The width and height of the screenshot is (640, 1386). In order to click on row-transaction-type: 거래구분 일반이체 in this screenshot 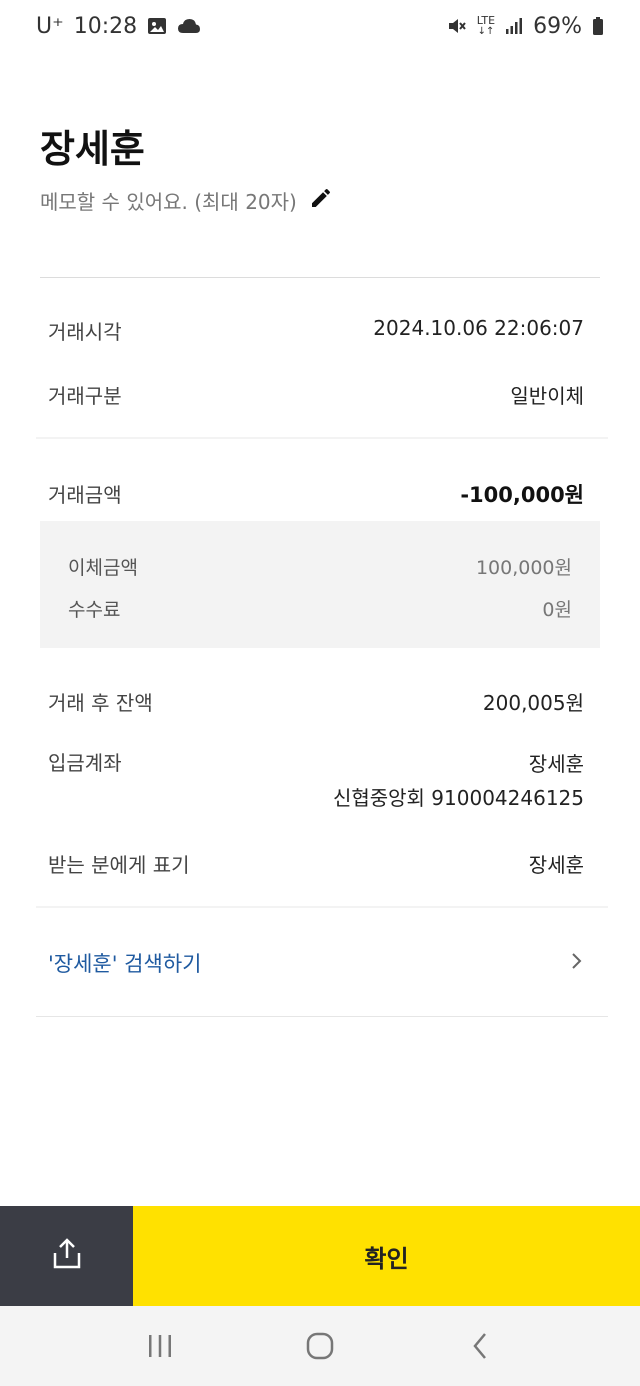, I will do `click(316, 394)`.